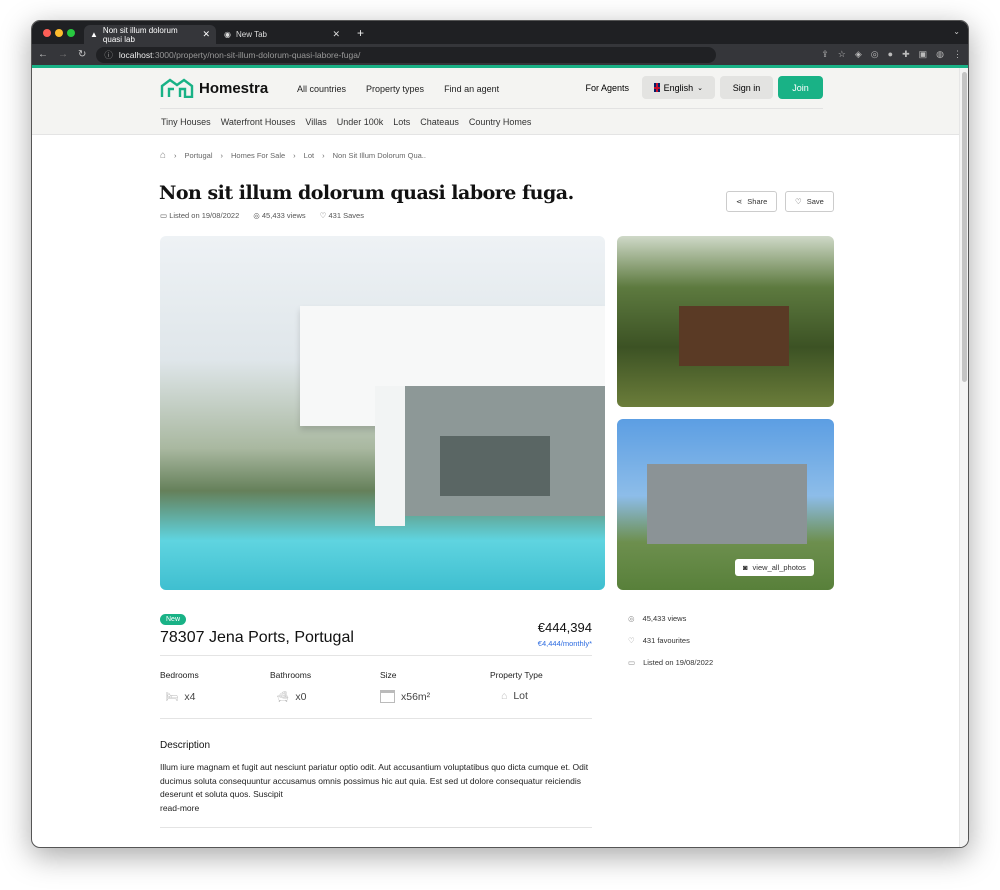 This screenshot has width=1000, height=890. I want to click on view-all-label: view_all_photos, so click(779, 567).